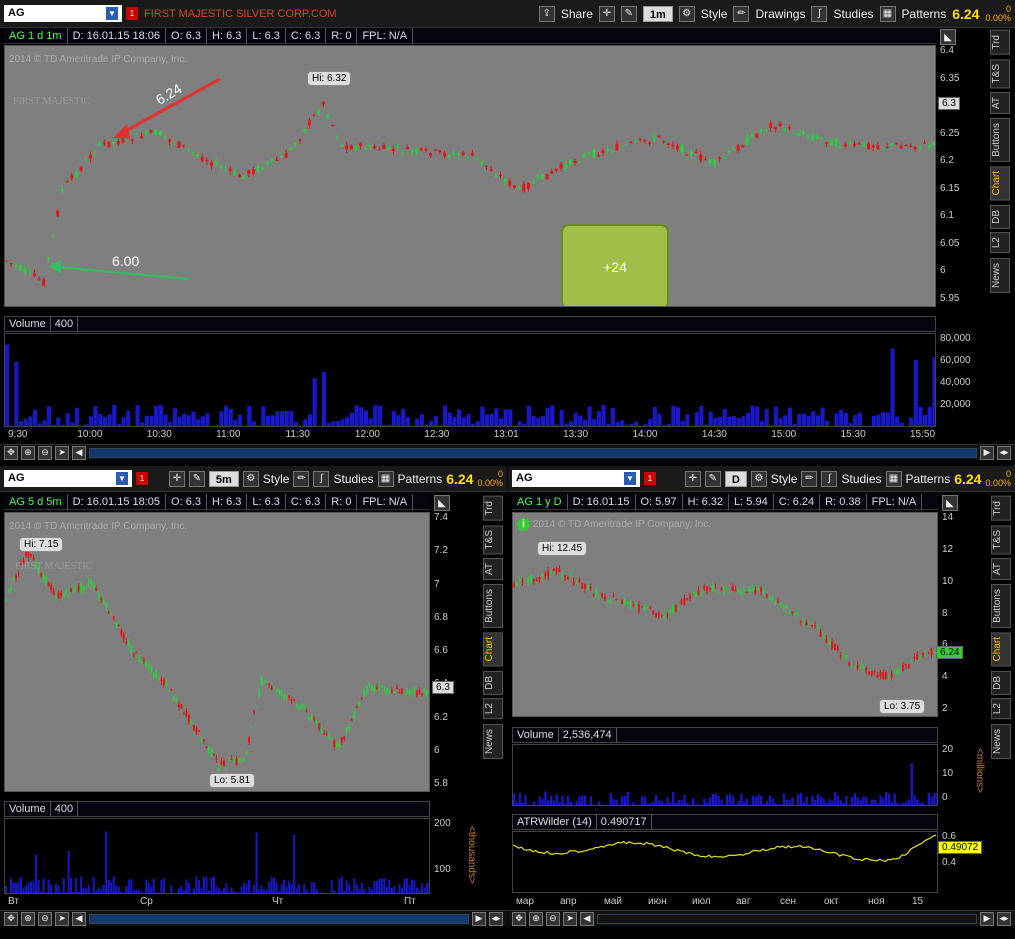 Image resolution: width=1015 pixels, height=939 pixels. What do you see at coordinates (217, 856) in the screenshot?
I see `left-volume-chart` at bounding box center [217, 856].